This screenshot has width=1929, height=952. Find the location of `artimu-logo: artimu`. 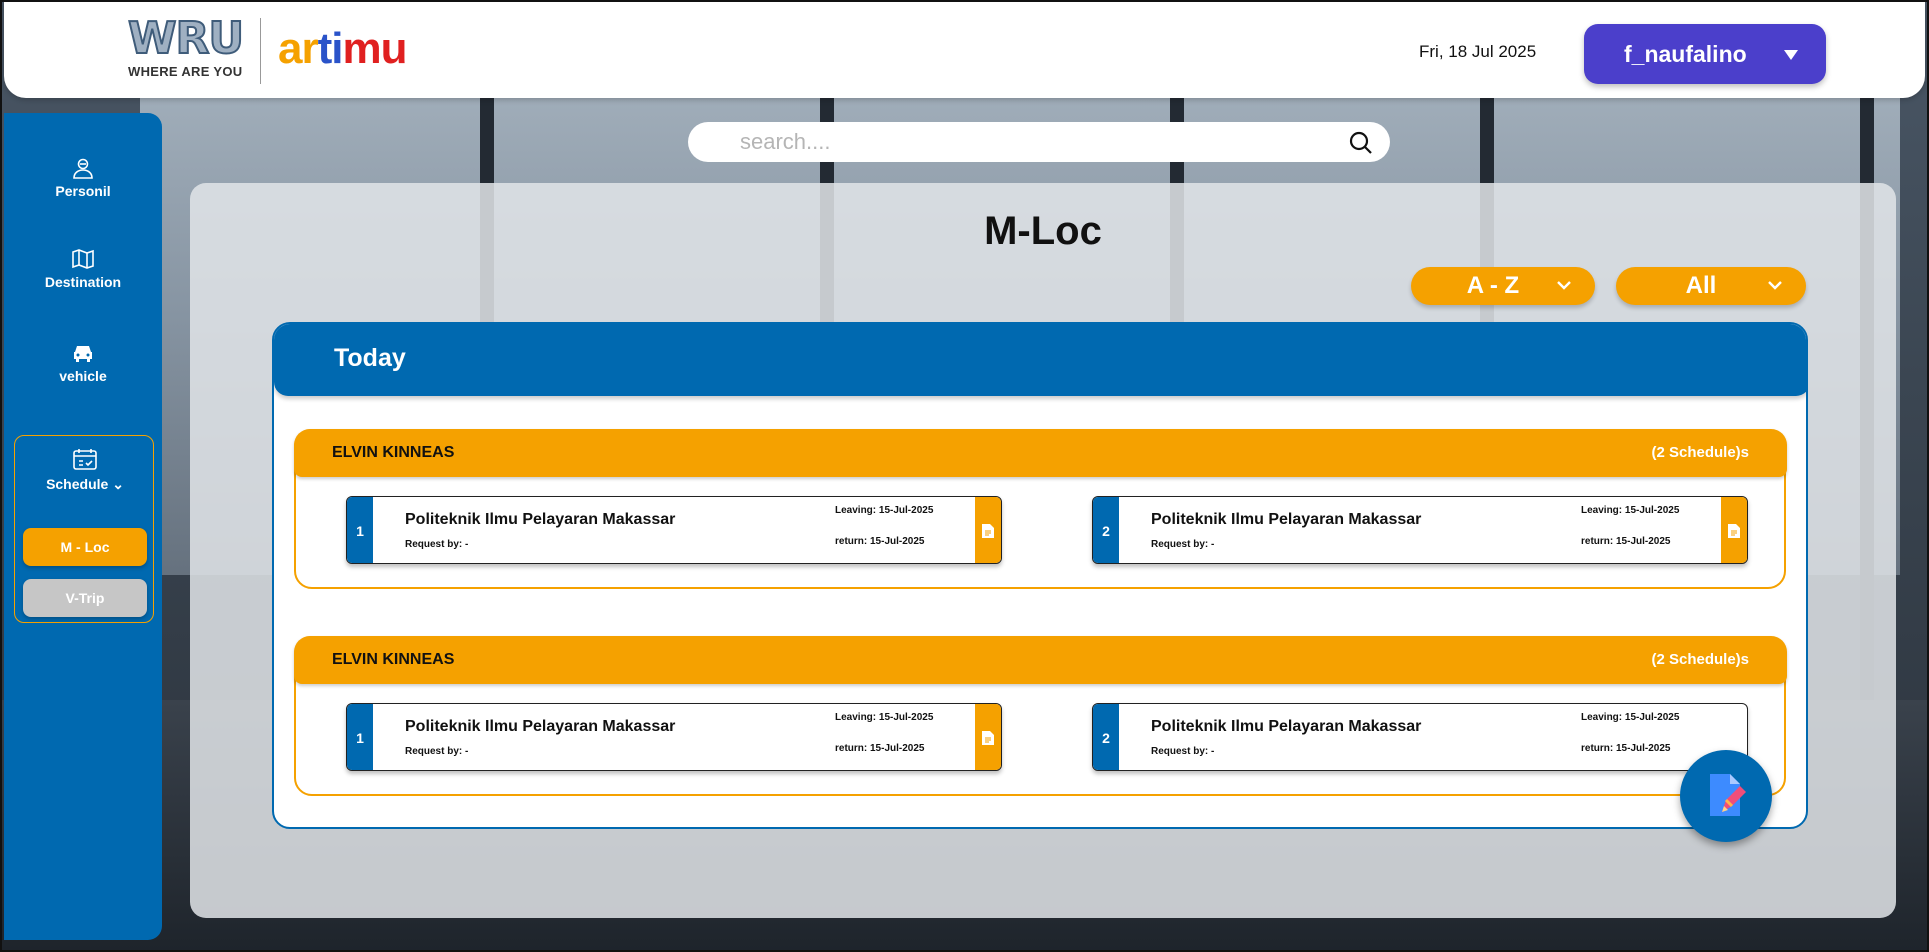

artimu-logo: artimu is located at coordinates (342, 49).